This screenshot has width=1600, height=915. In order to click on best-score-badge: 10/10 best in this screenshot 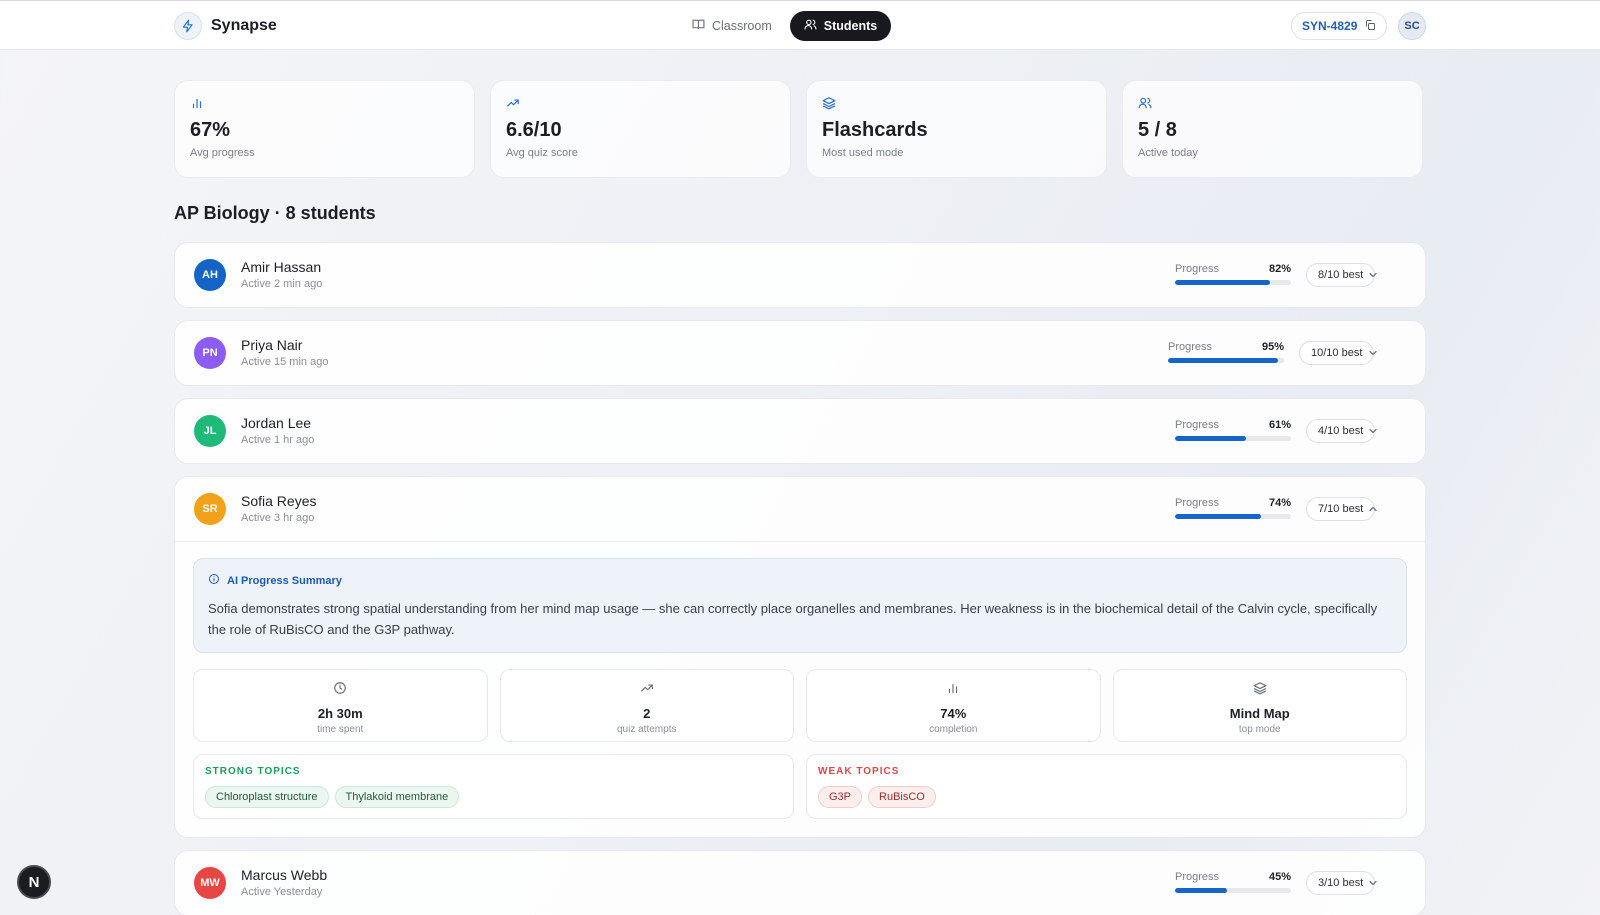, I will do `click(1337, 353)`.